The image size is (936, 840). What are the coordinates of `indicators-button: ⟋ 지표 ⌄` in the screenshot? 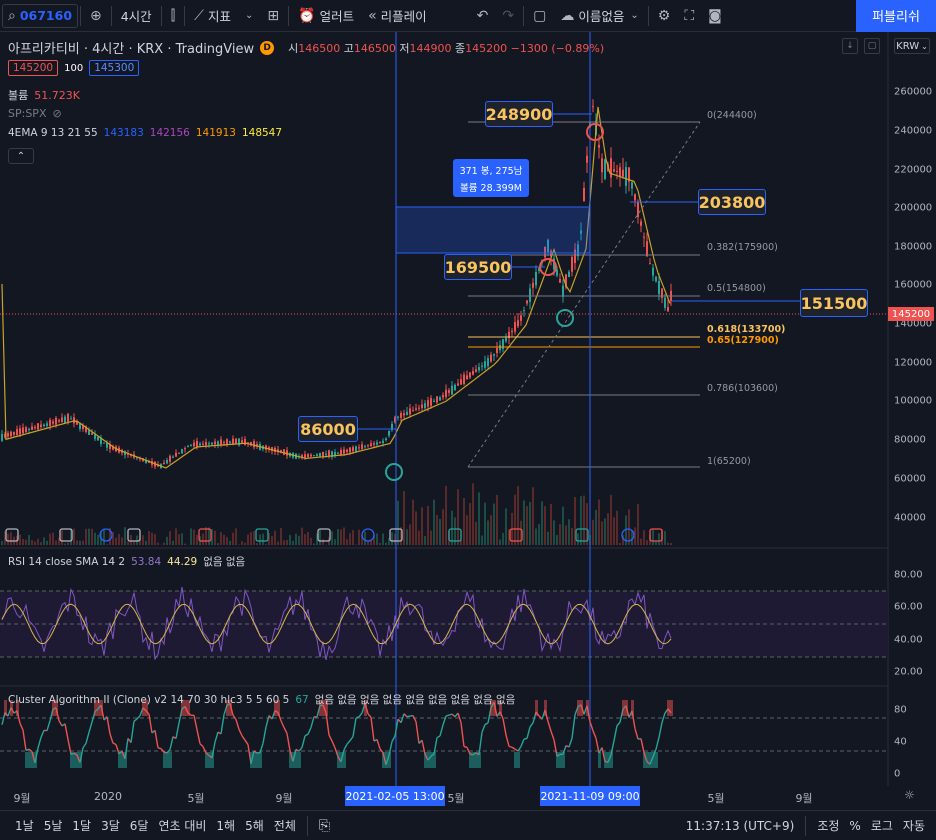 It's located at (223, 16).